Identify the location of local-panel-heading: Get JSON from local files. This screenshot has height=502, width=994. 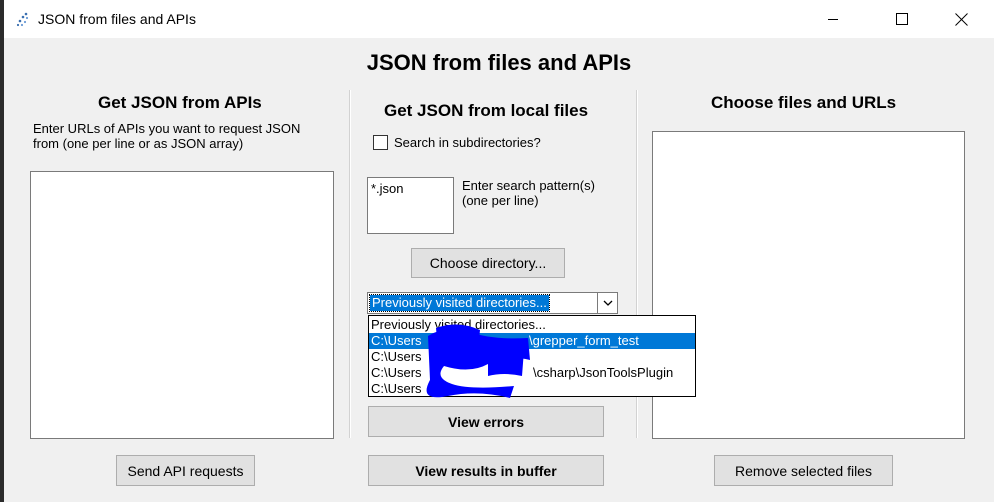
(486, 110).